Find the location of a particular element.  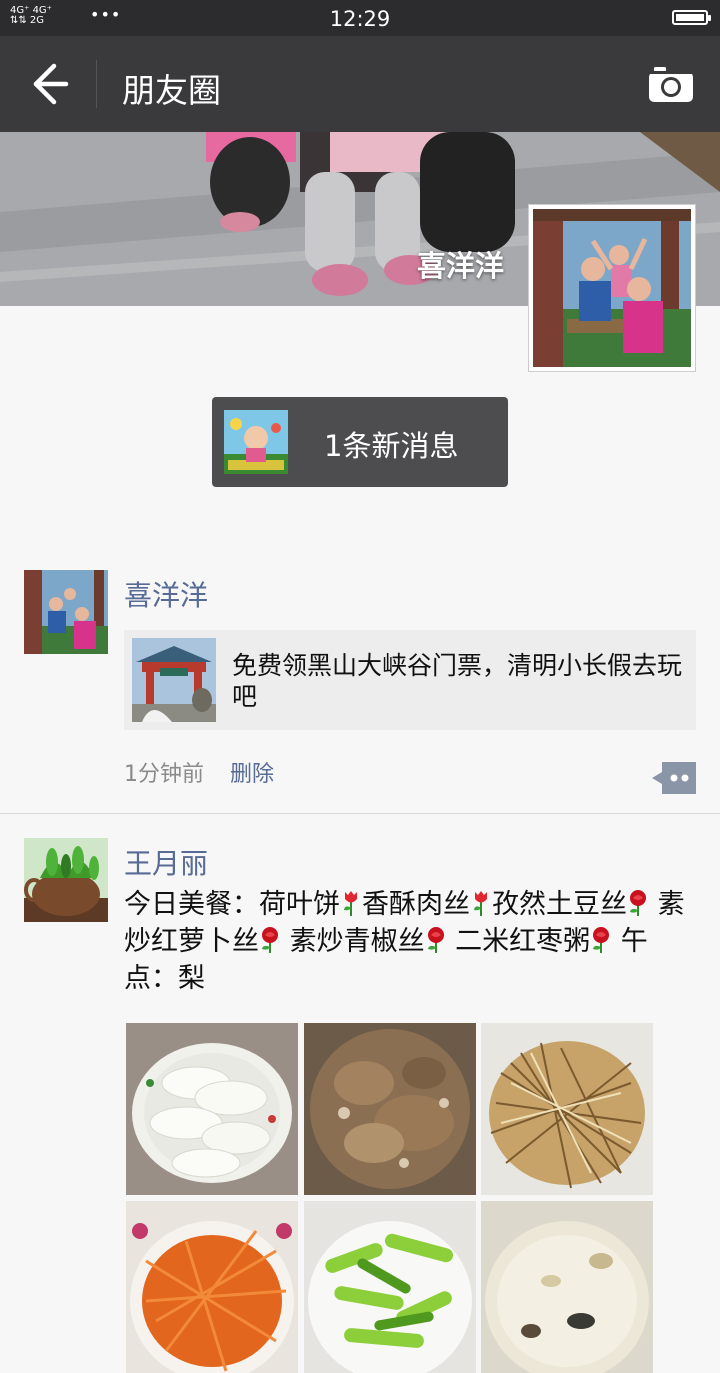

profile-name: 喜洋洋 is located at coordinates (460, 266).